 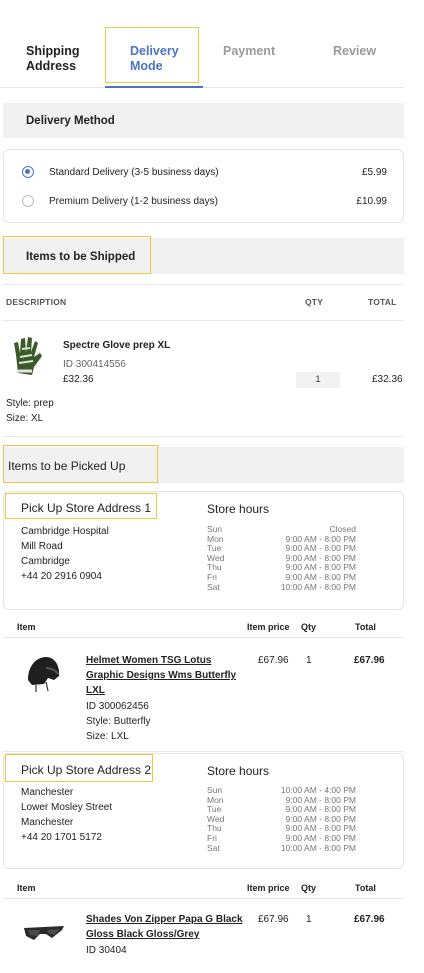 What do you see at coordinates (51, 66) in the screenshot?
I see `step-label-line2: Address` at bounding box center [51, 66].